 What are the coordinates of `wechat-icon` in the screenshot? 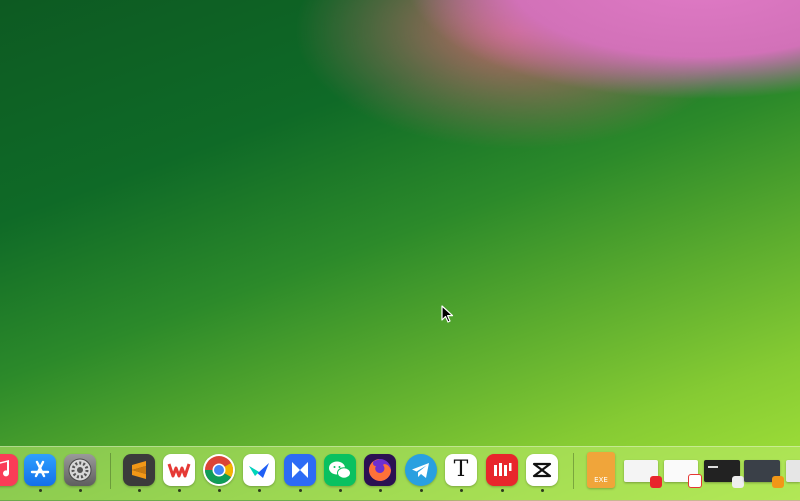 It's located at (340, 470).